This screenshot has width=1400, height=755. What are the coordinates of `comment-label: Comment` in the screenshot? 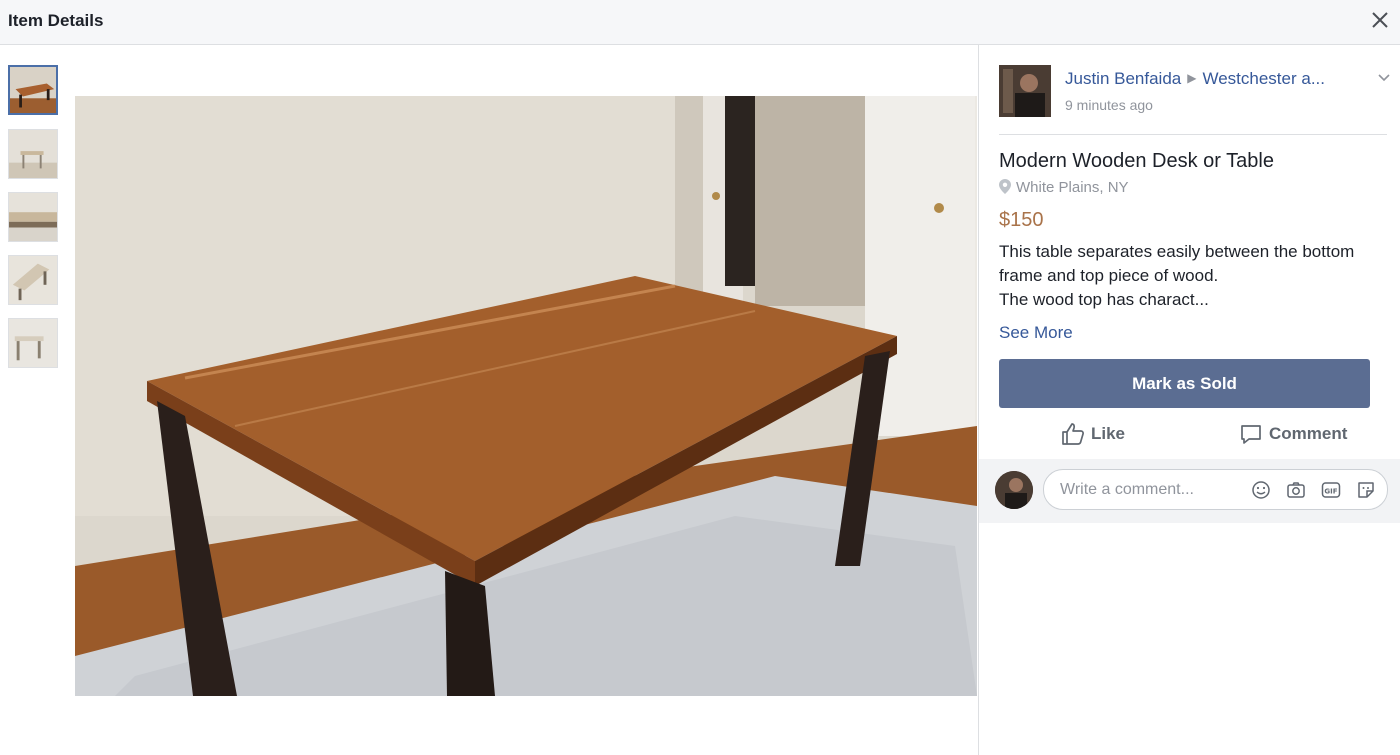 It's located at (1308, 433).